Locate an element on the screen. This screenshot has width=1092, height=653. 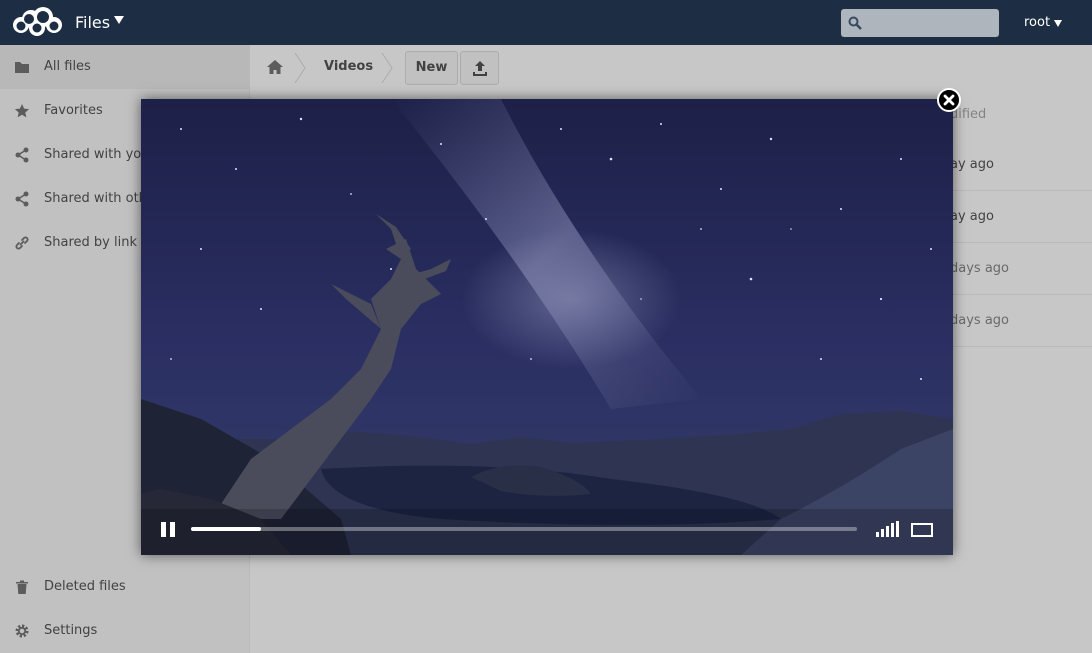
close-x-glyph is located at coordinates (949, 100).